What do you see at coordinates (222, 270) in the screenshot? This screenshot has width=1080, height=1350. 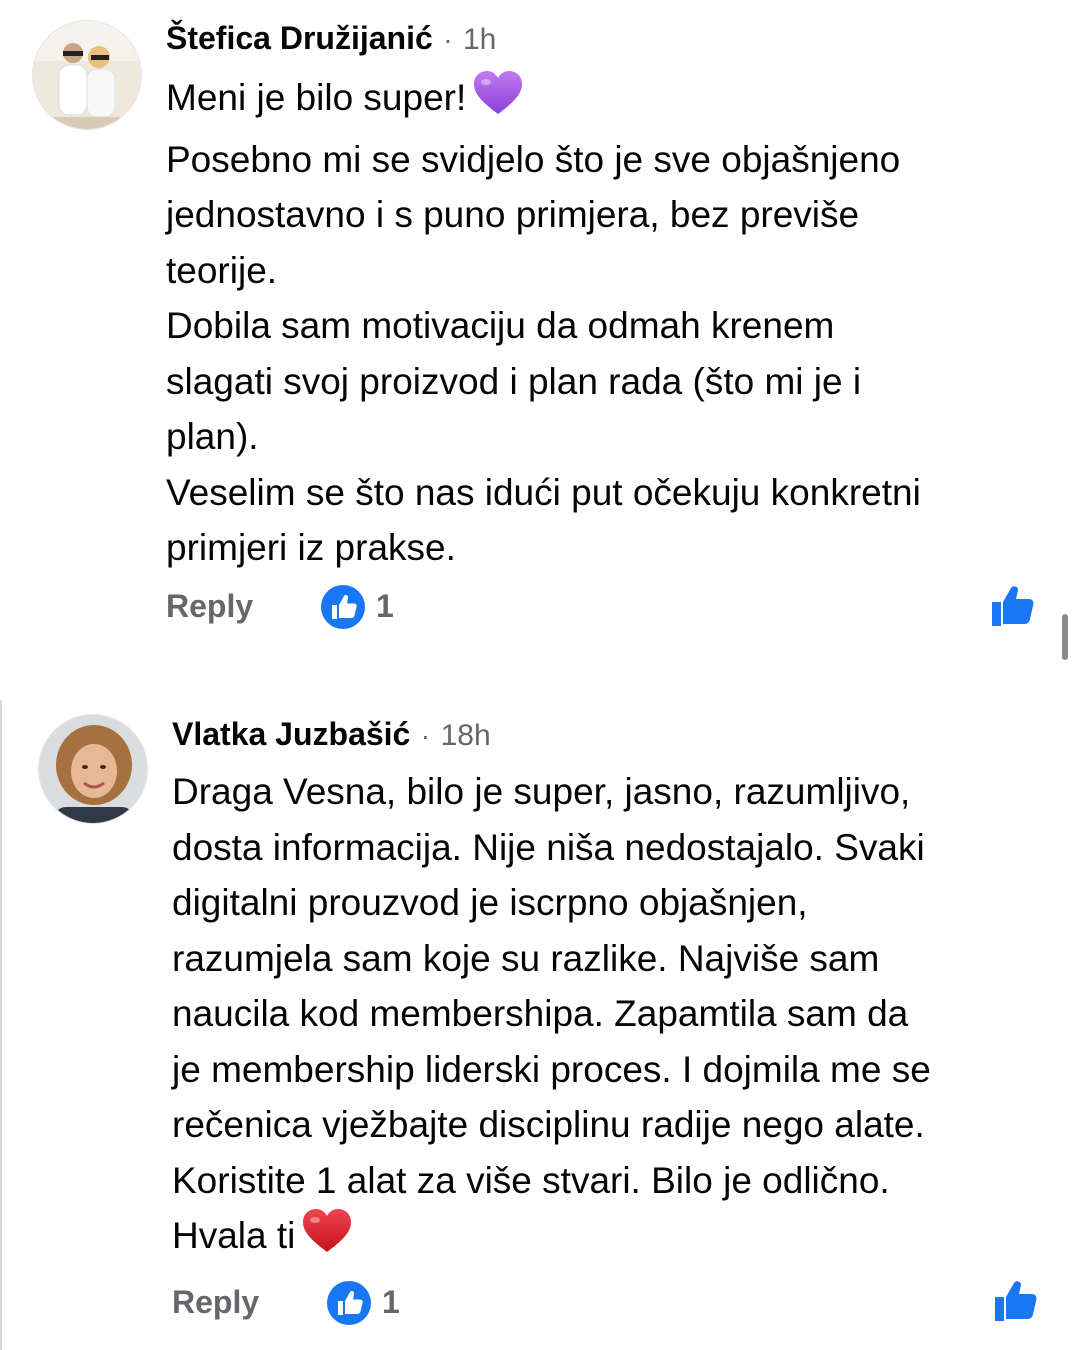 I see `comment-line: teorije.` at bounding box center [222, 270].